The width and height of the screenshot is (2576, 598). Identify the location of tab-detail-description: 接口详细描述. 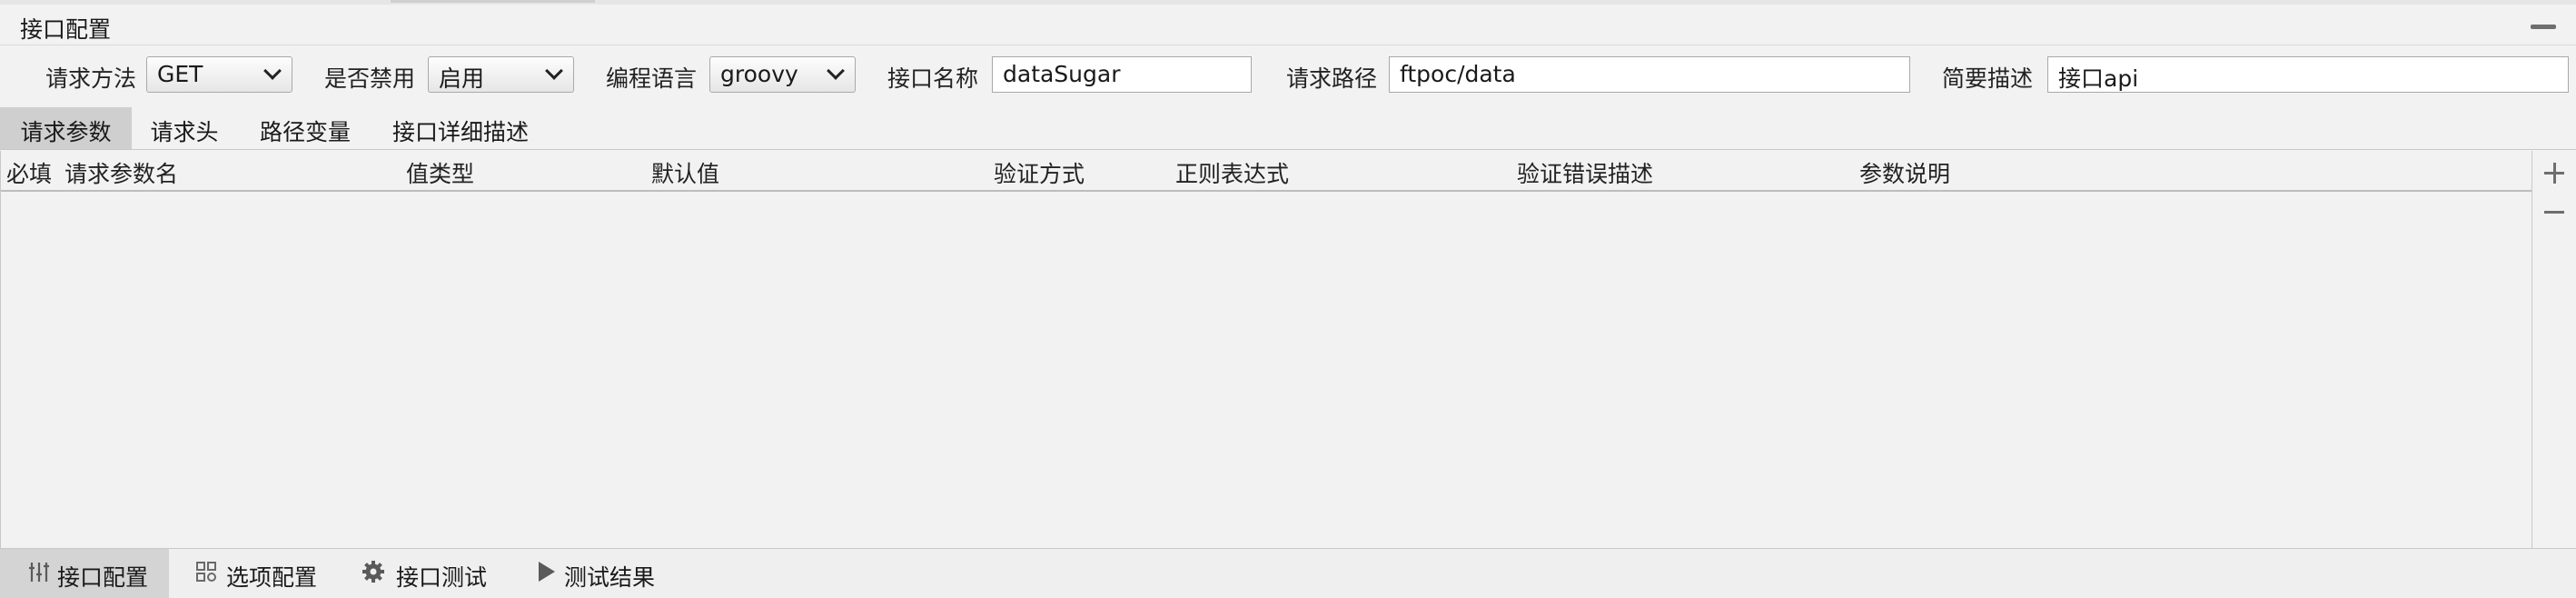
(460, 128).